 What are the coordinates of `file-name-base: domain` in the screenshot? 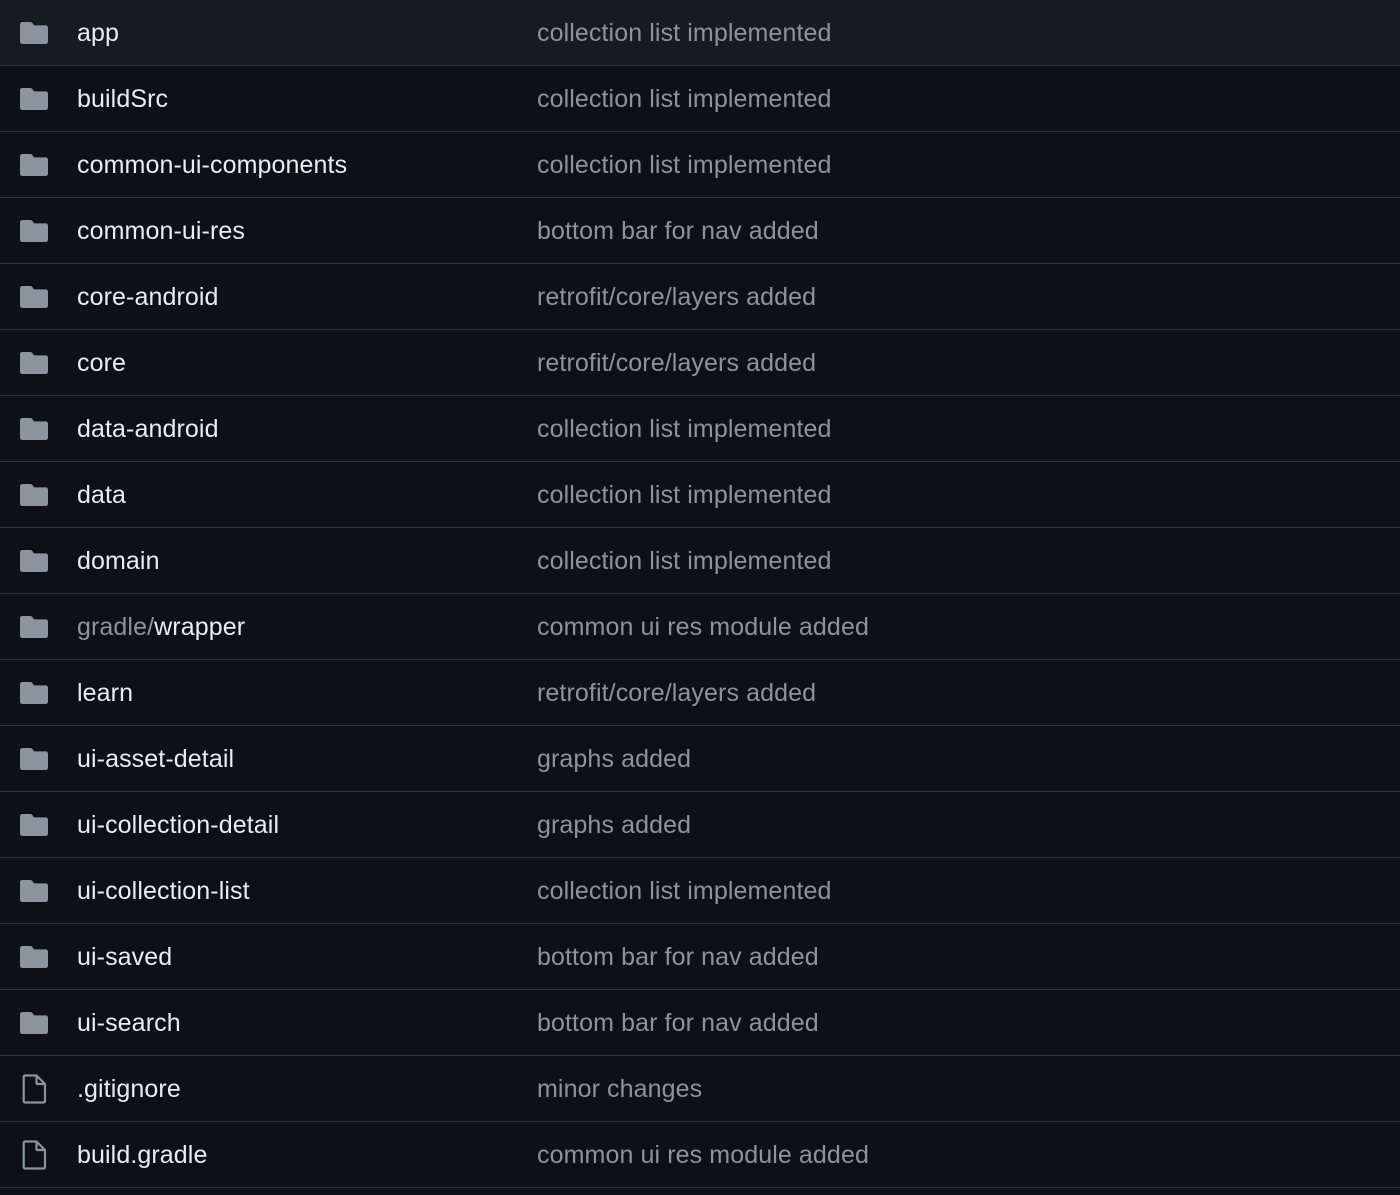 It's located at (118, 561).